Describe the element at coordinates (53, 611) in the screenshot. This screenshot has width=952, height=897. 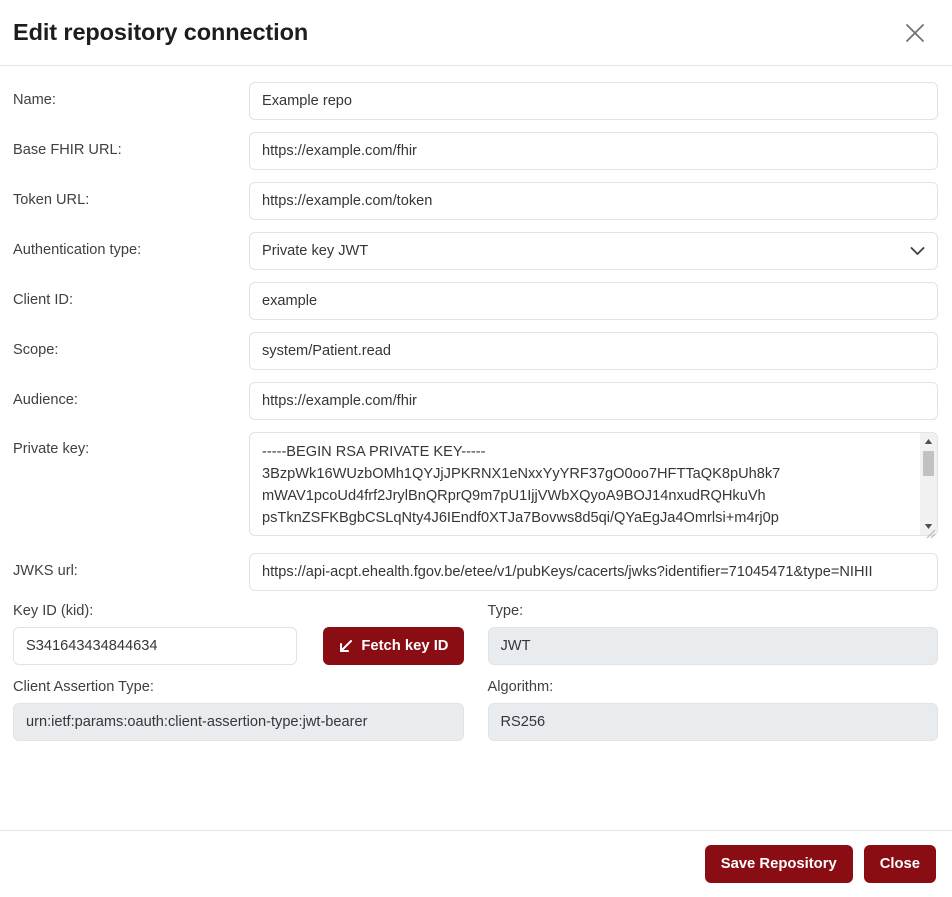
I see `key-id-label: Key ID (kid):` at that location.